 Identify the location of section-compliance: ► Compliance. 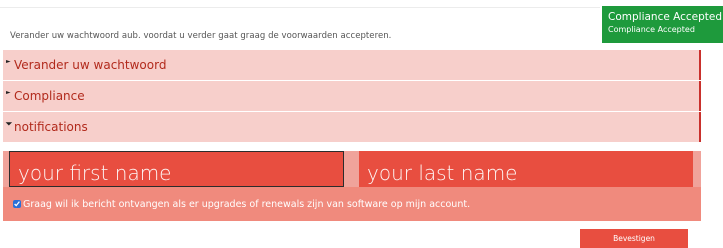
(352, 96).